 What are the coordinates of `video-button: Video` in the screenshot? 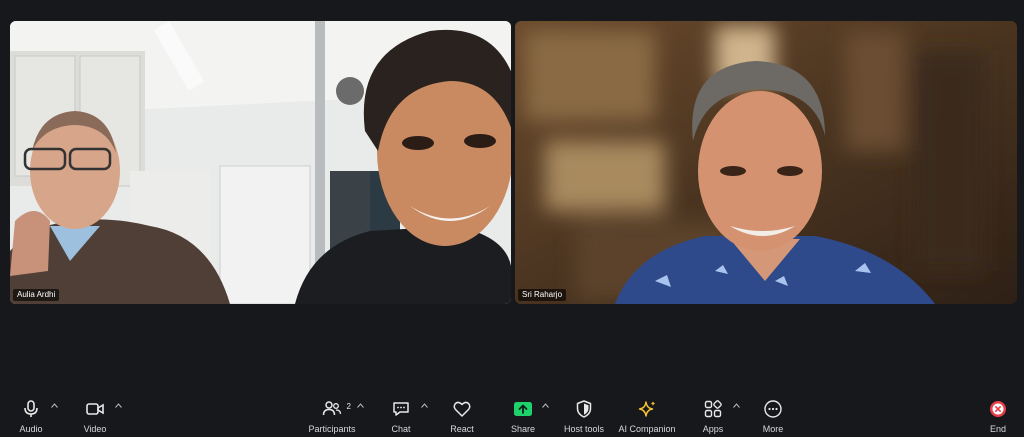 It's located at (95, 416).